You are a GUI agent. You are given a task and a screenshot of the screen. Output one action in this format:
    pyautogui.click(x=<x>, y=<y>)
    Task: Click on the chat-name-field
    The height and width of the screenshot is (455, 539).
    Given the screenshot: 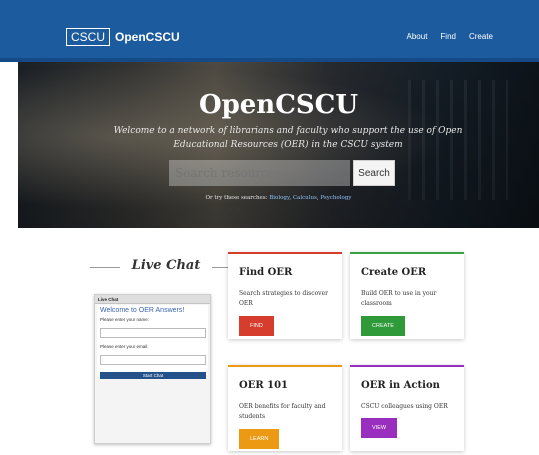 What is the action you would take?
    pyautogui.click(x=153, y=332)
    